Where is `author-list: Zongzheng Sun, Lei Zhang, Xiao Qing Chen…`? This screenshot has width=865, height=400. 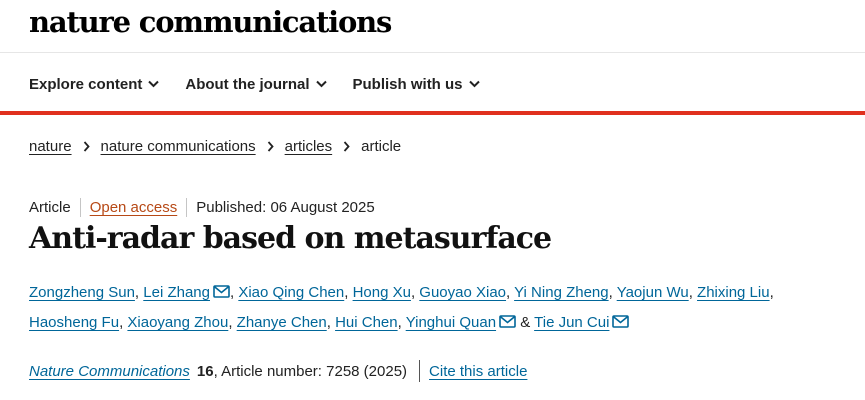
author-list: Zongzheng Sun, Lei Zhang, Xiao Qing Chen… is located at coordinates (401, 307).